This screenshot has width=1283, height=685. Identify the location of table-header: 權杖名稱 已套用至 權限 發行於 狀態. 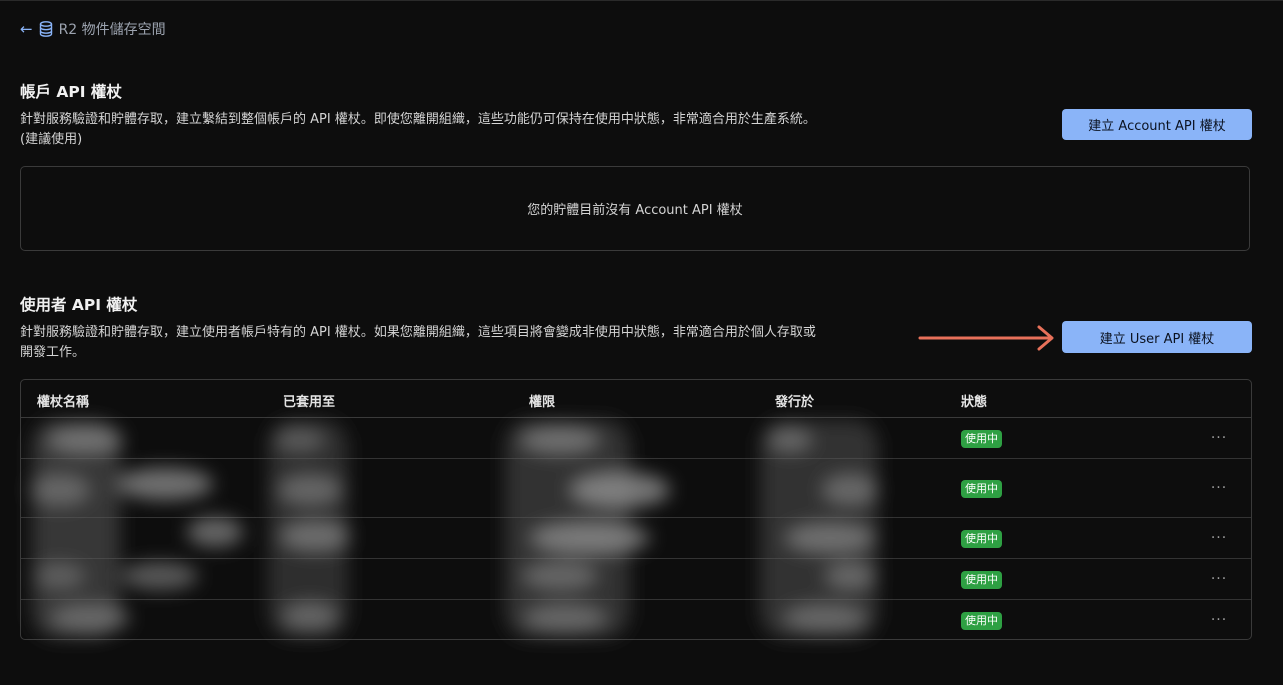
(636, 399).